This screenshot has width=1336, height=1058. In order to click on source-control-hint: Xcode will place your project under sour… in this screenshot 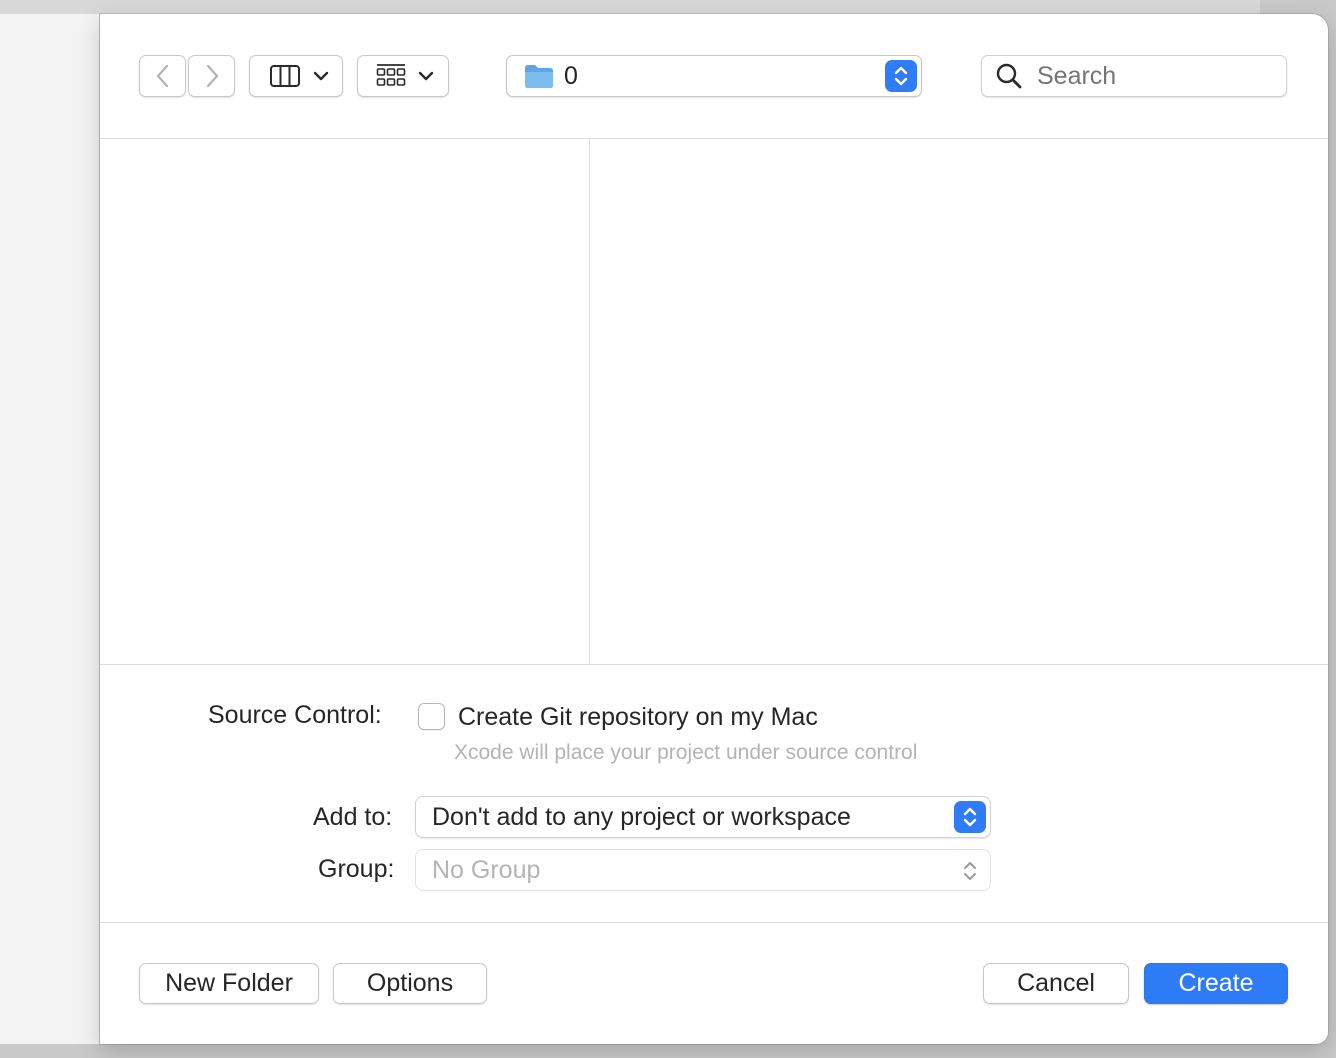, I will do `click(686, 752)`.